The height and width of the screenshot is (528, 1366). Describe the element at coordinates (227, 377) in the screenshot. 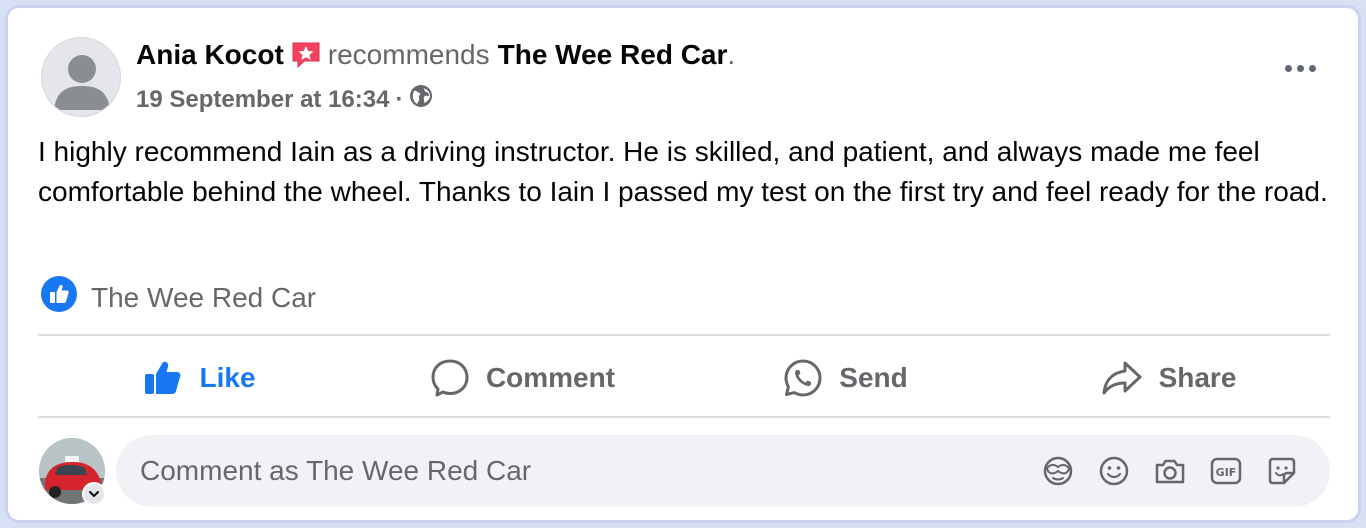

I see `like-label: Like` at that location.